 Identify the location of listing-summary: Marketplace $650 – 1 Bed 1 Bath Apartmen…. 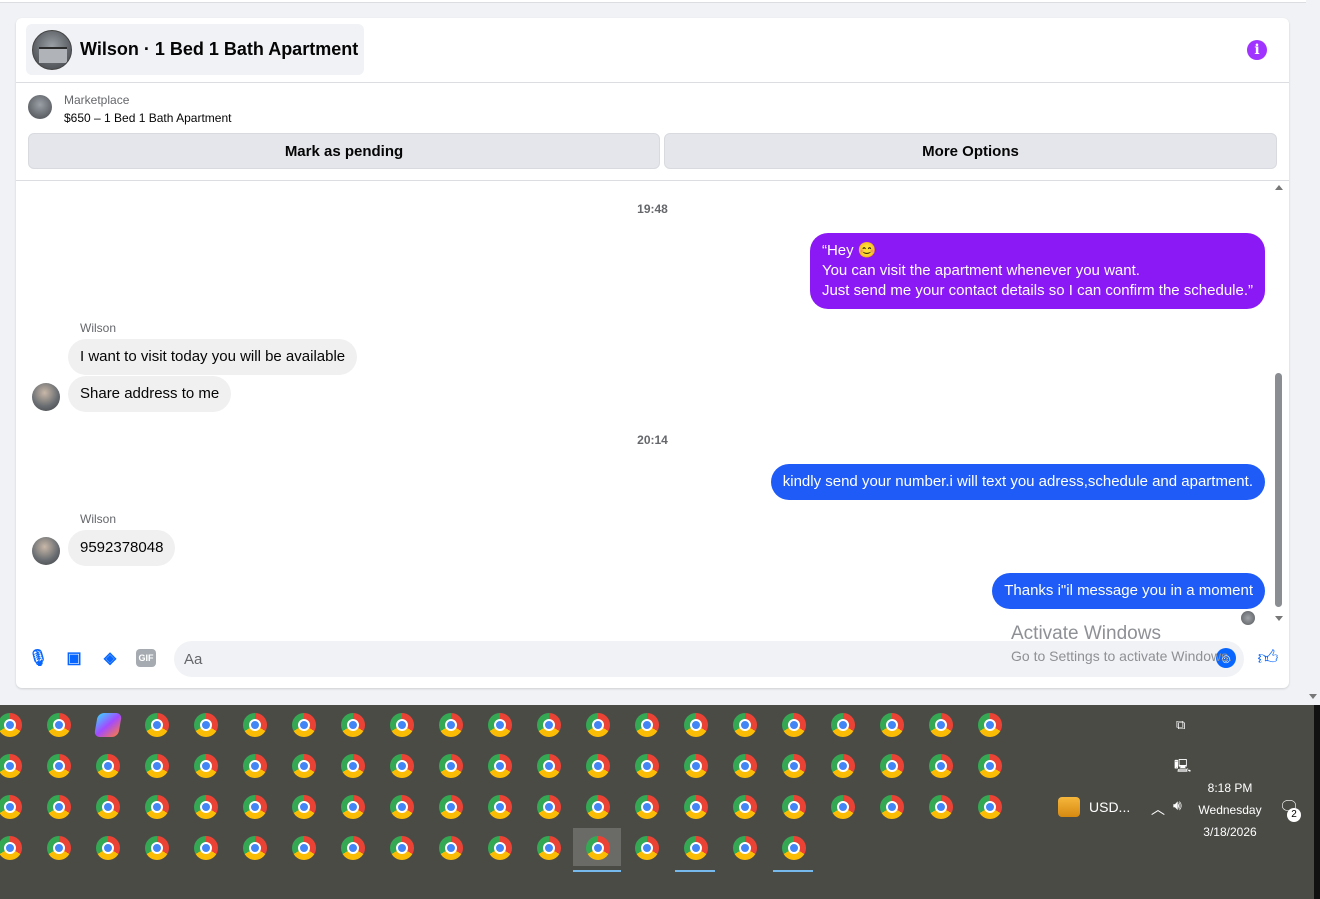
(129, 112).